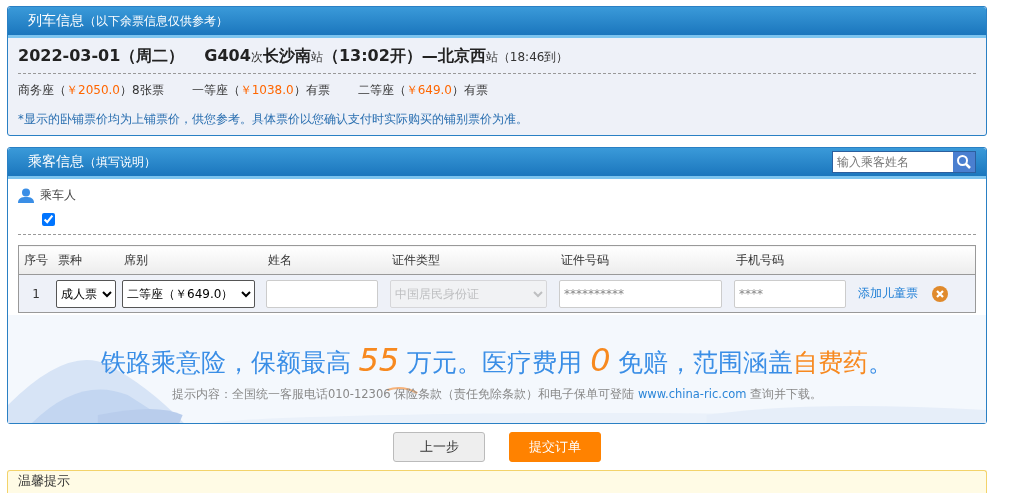 The height and width of the screenshot is (499, 1035). What do you see at coordinates (643, 260) in the screenshot?
I see `column-header: 证件号码` at bounding box center [643, 260].